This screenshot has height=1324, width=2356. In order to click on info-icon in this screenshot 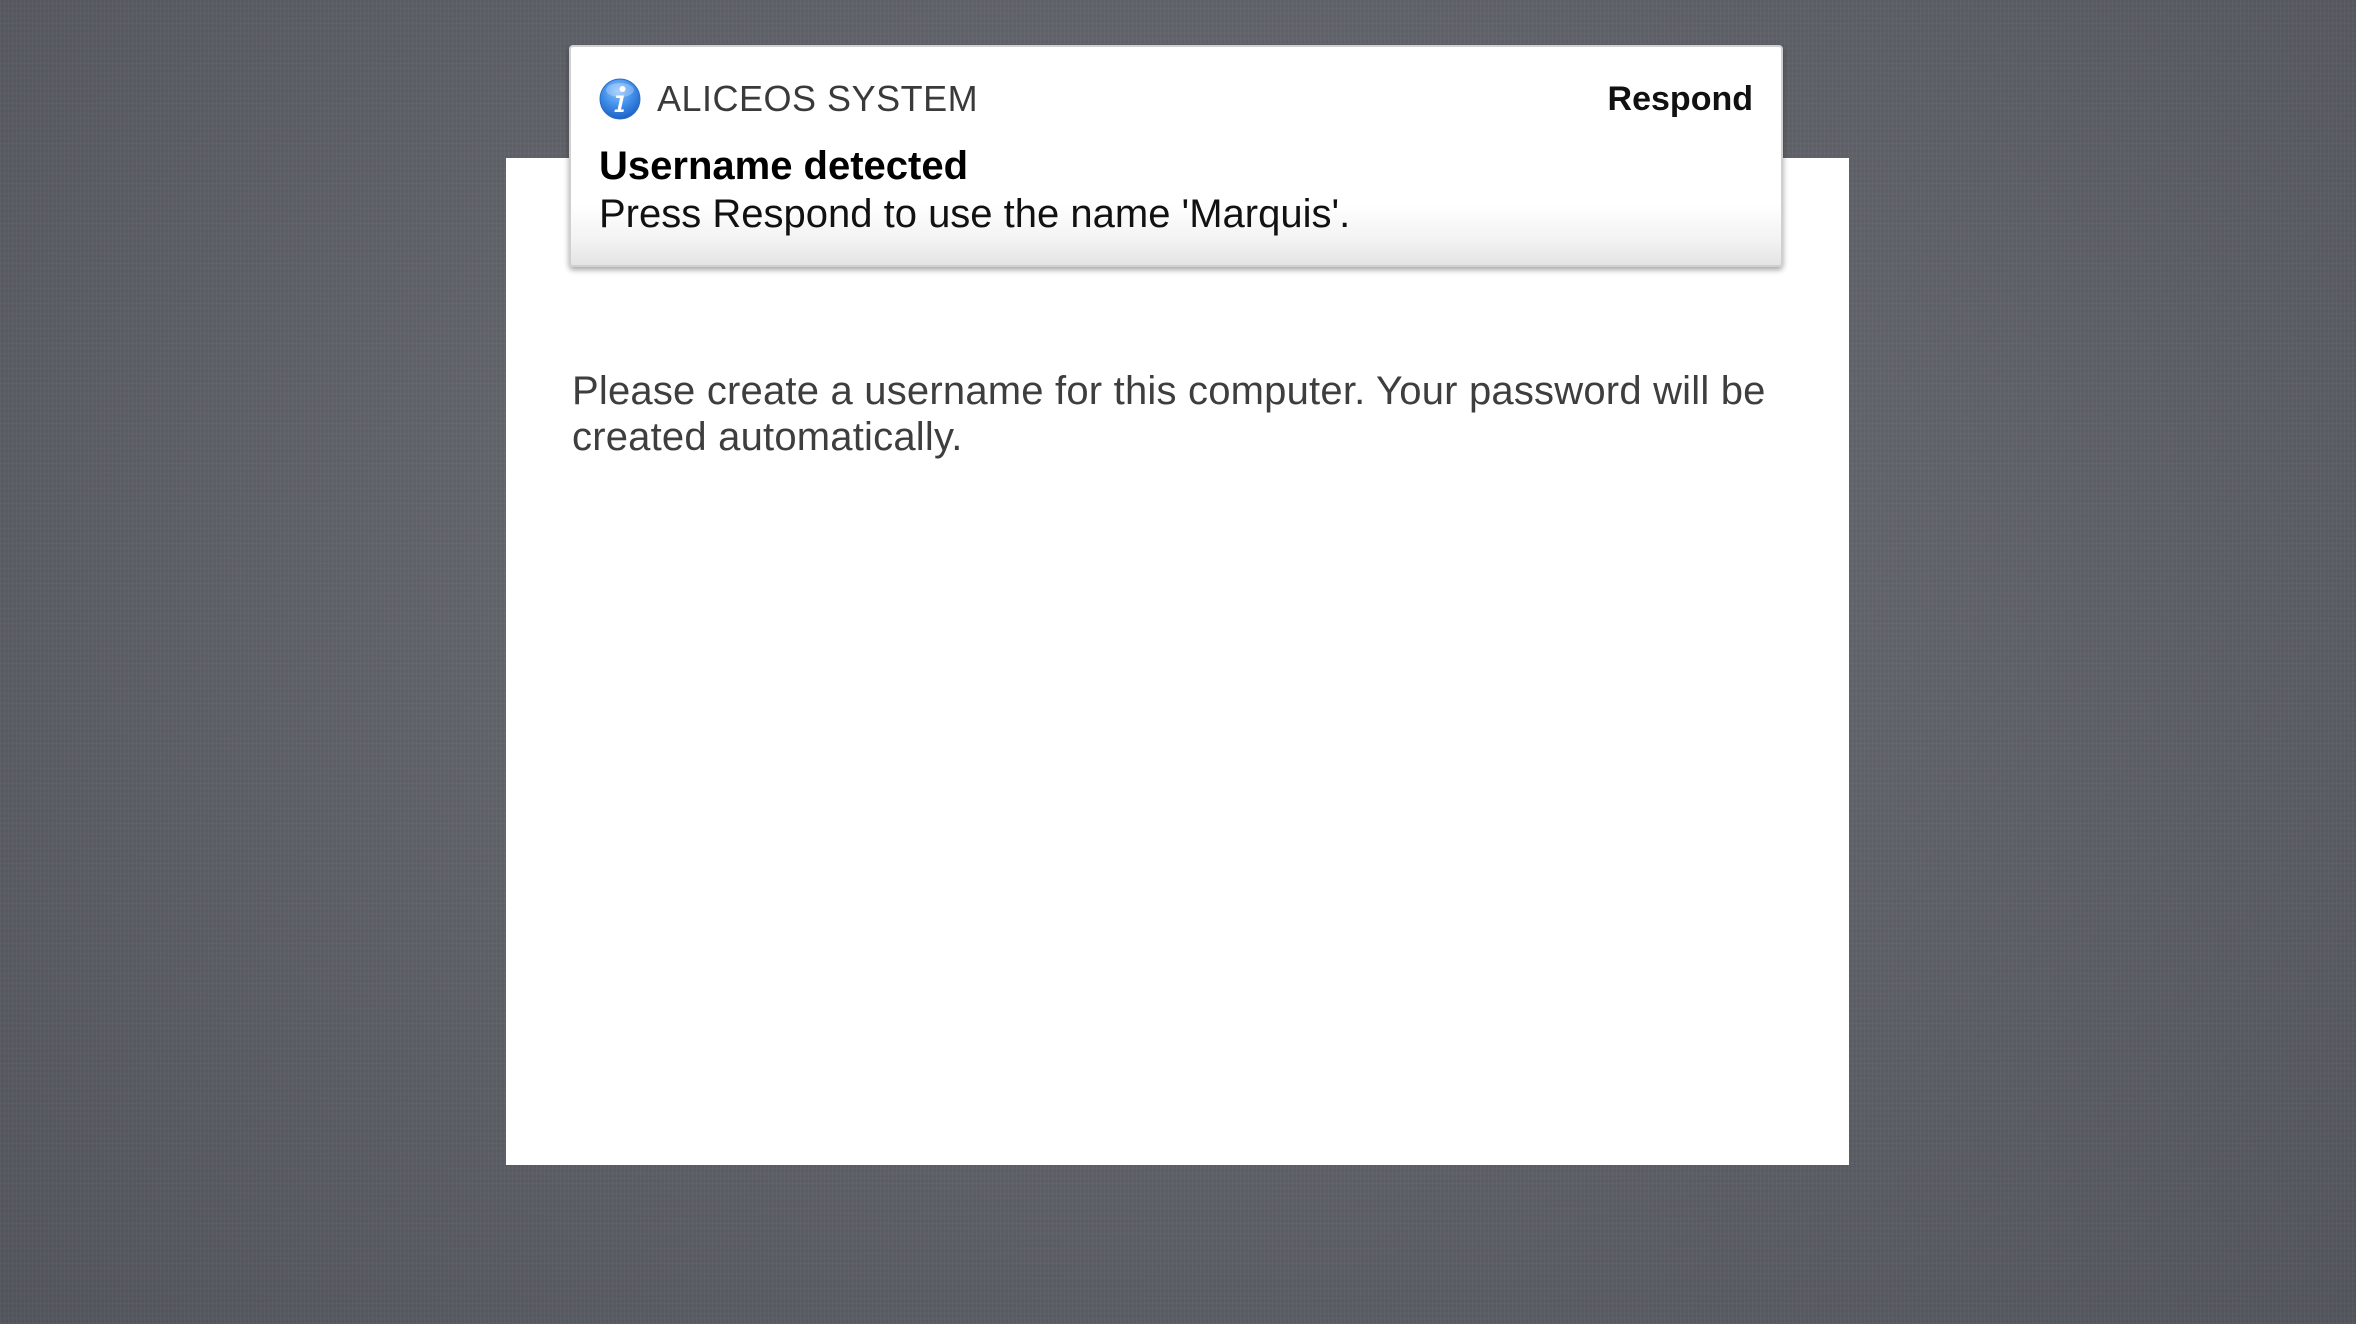, I will do `click(620, 99)`.